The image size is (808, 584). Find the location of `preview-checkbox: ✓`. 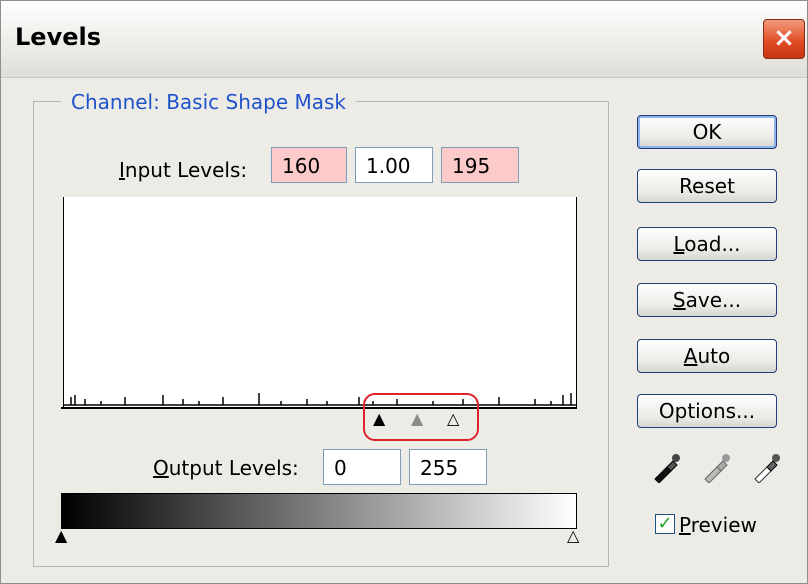

preview-checkbox: ✓ is located at coordinates (665, 524).